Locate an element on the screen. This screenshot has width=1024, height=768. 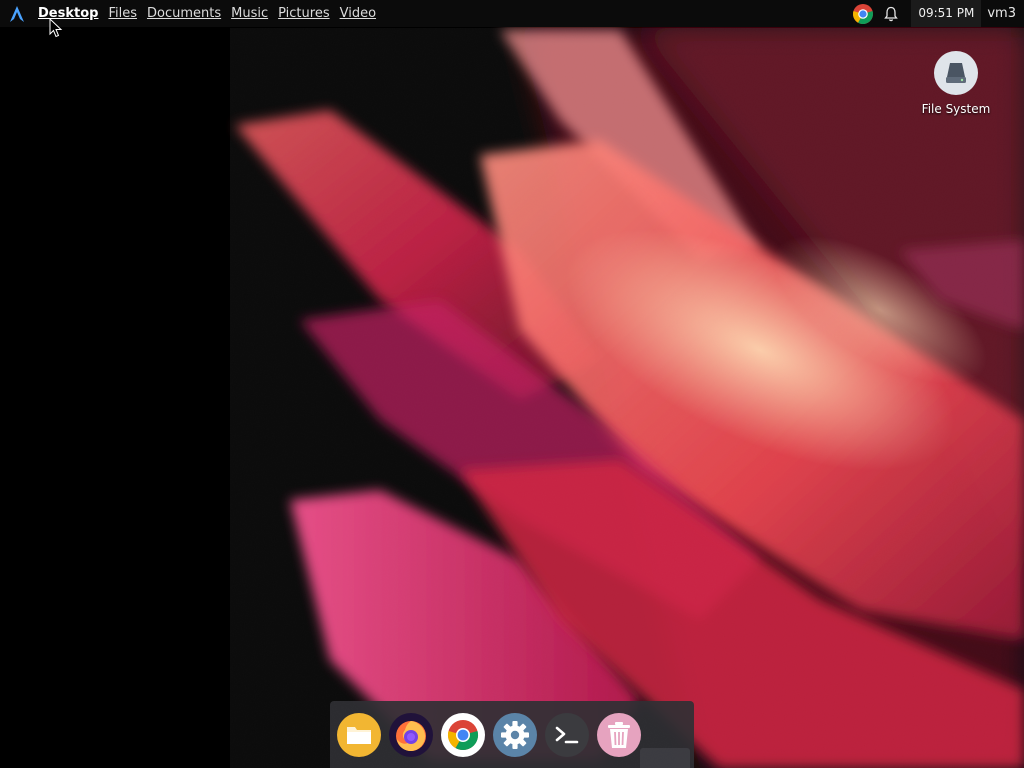
terminal-icon is located at coordinates (567, 734).